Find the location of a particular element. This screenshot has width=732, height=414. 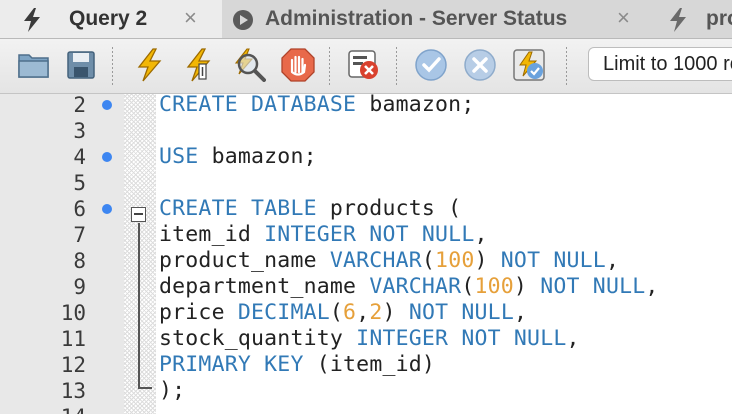

sql-number: 2 is located at coordinates (376, 312).